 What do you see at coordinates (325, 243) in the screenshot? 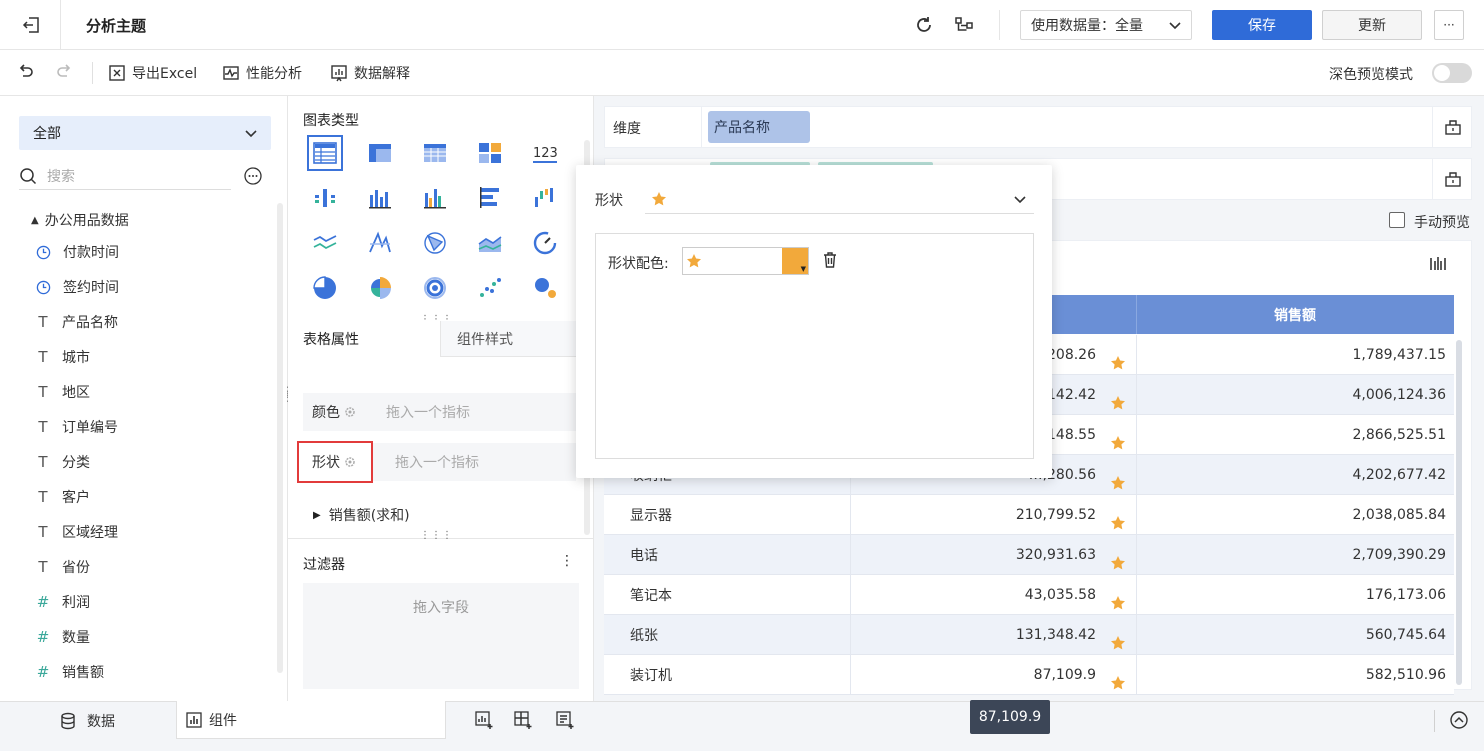
I see `line-icon` at bounding box center [325, 243].